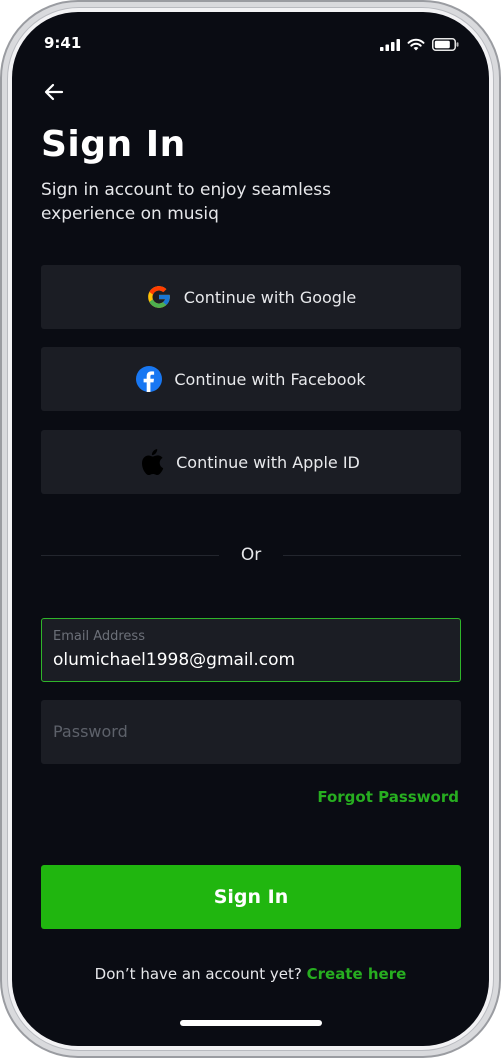 The height and width of the screenshot is (1058, 501). I want to click on create-account-prompt: Don’t have an account yet?, so click(200, 974).